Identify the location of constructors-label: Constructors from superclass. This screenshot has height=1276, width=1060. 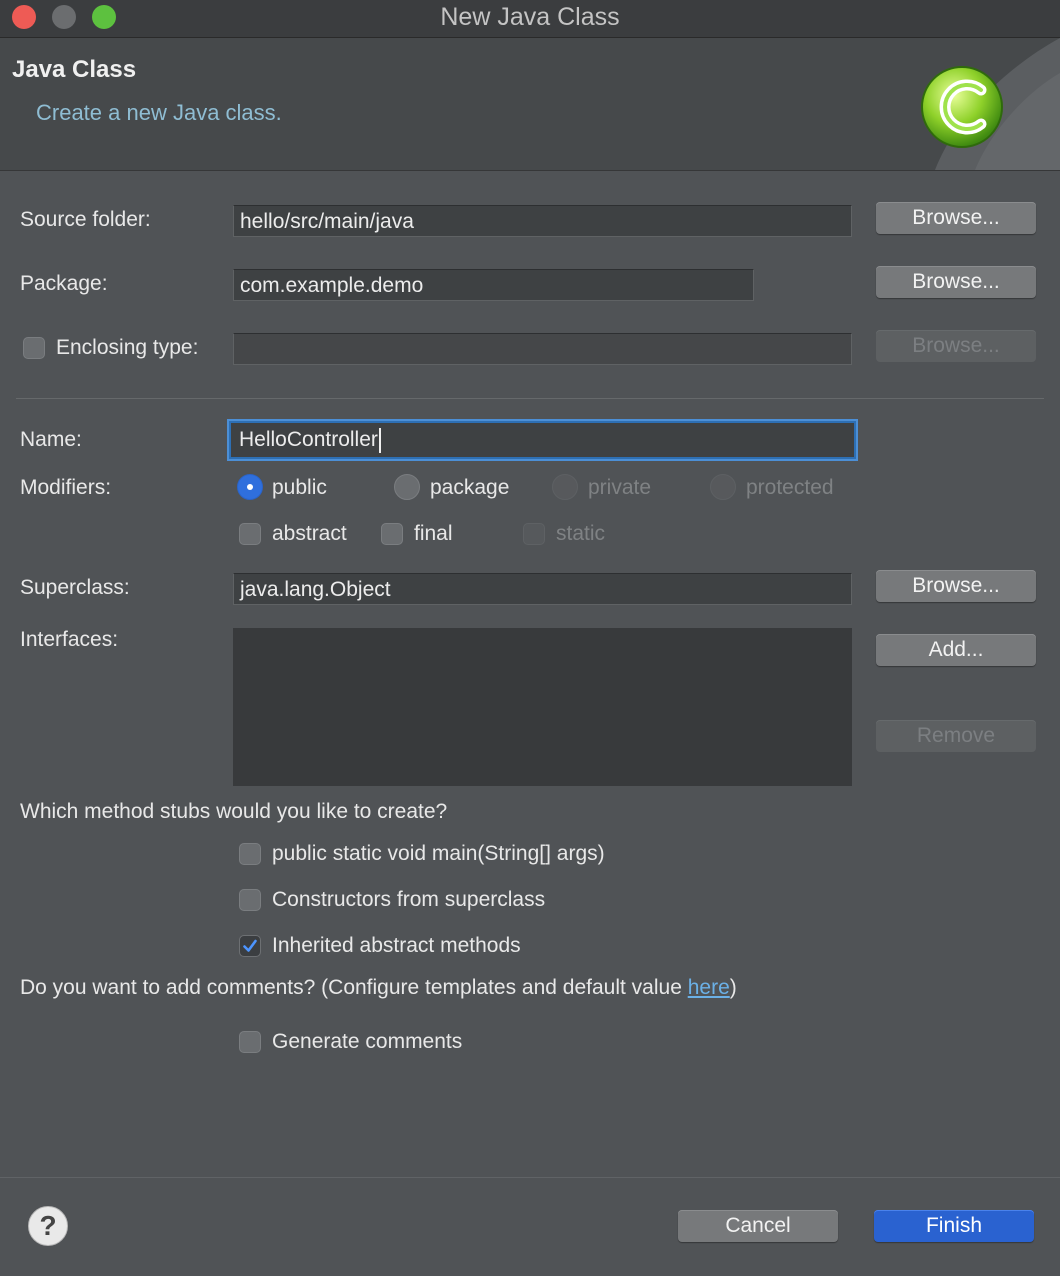
(409, 899).